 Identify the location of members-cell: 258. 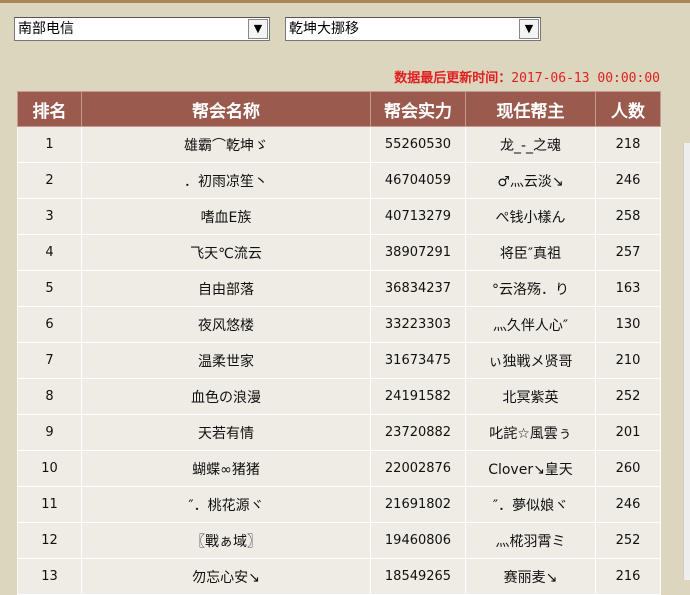
(628, 216).